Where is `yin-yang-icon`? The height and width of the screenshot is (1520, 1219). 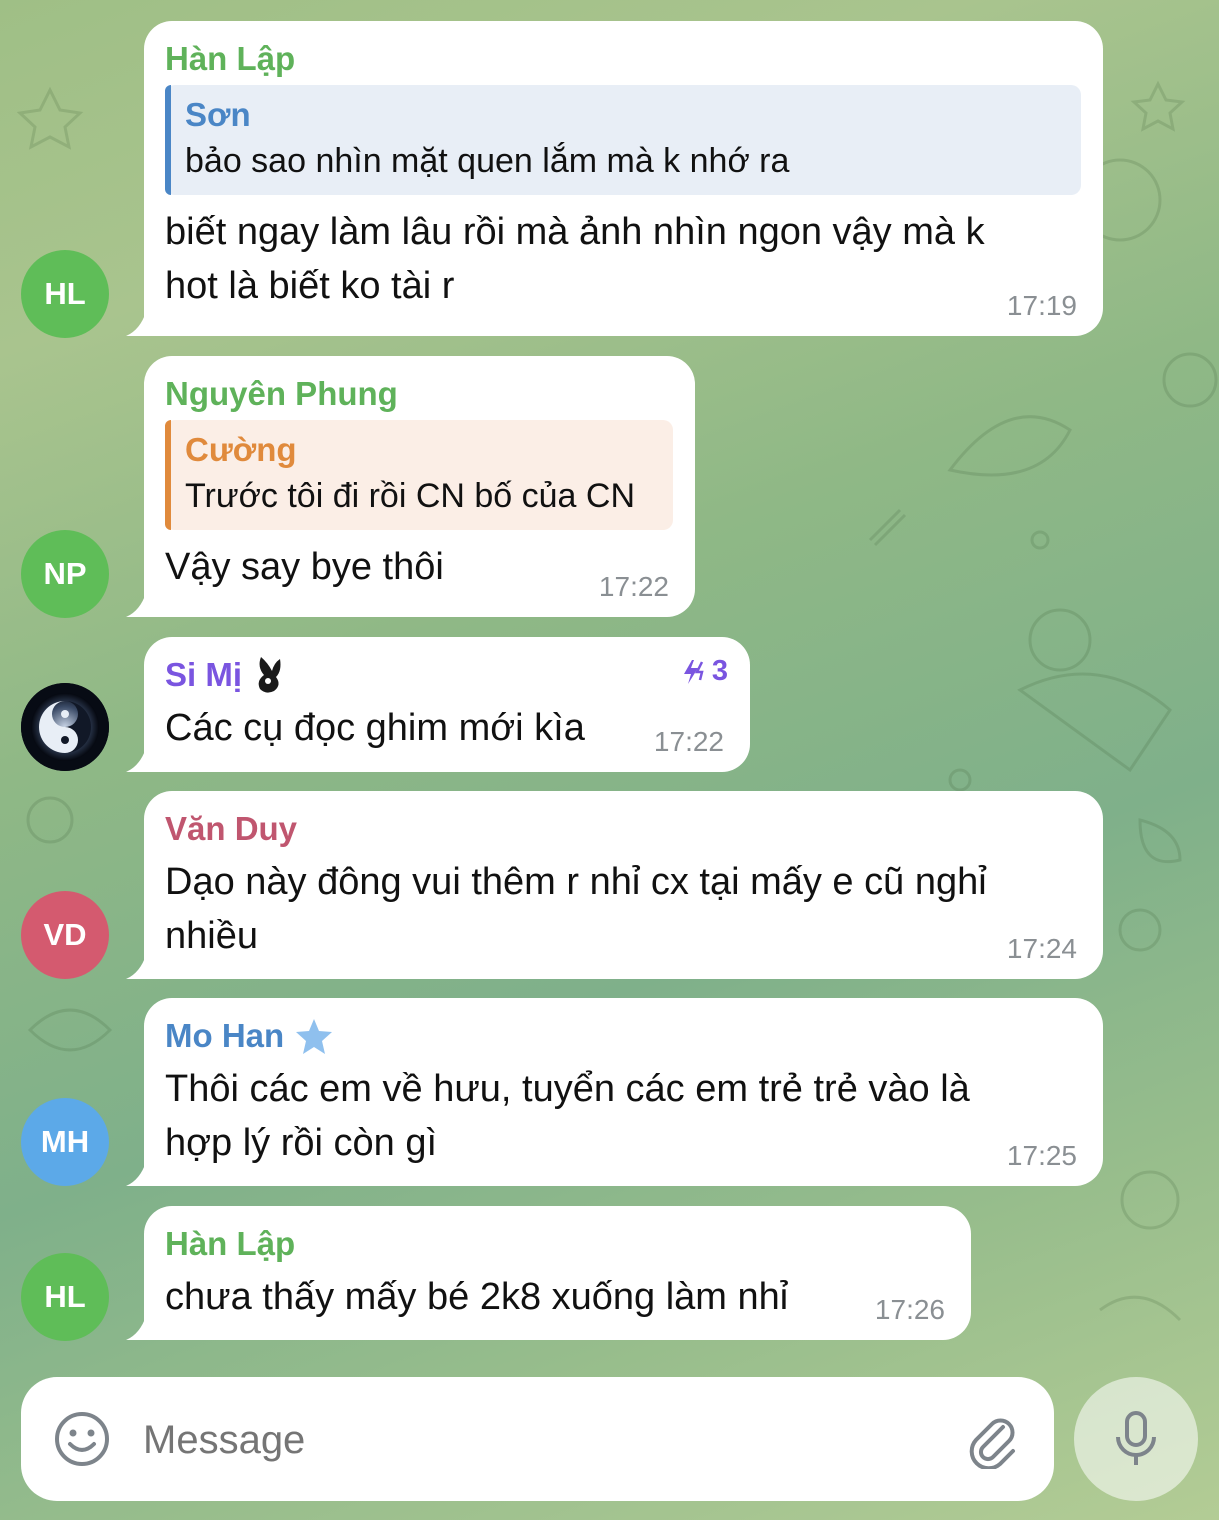 yin-yang-icon is located at coordinates (65, 727).